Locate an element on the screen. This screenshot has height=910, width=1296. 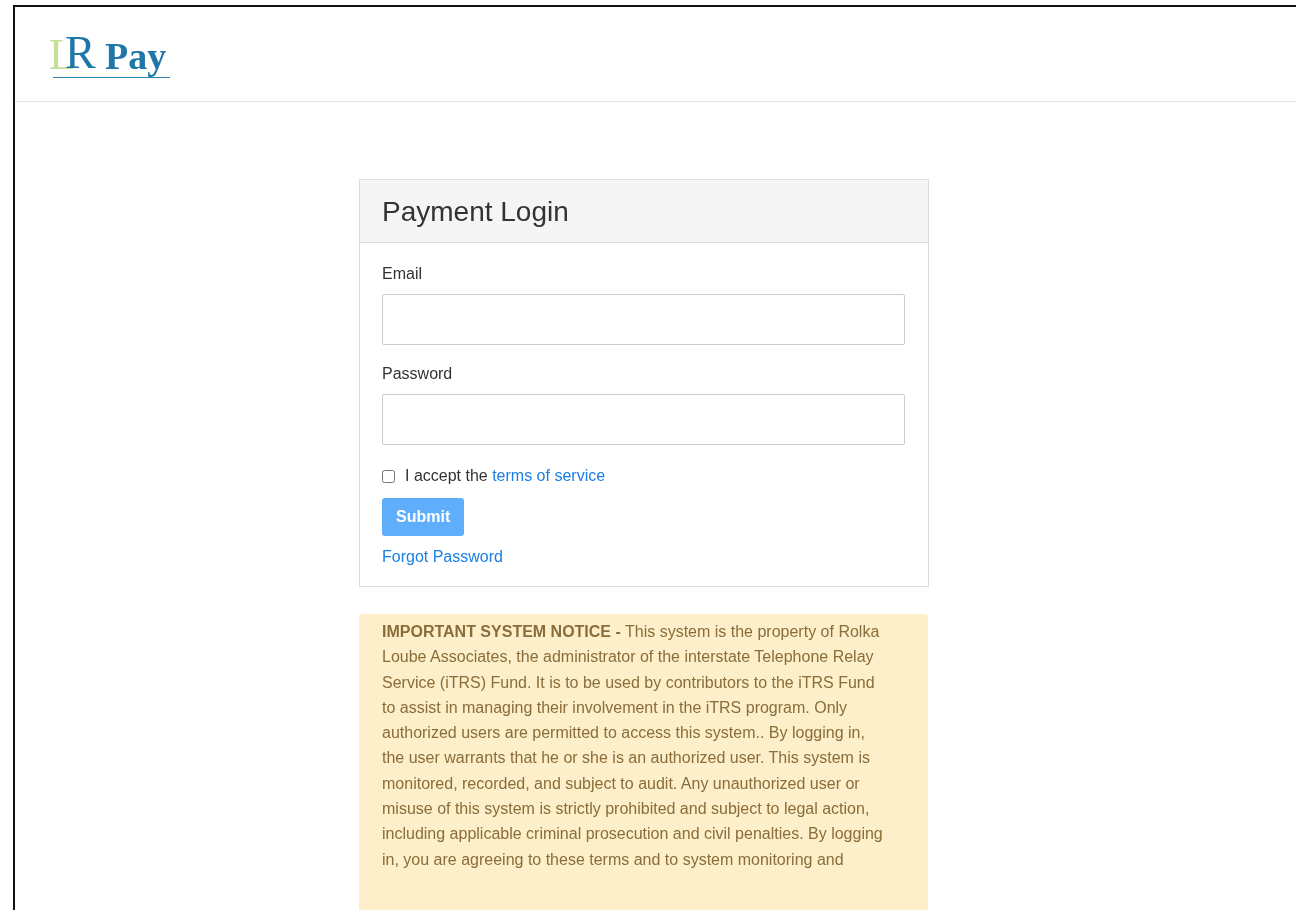
system-notice: IMPORTANT SYSTEM NOTICE - This system is the property of Rolka Loube Associates, the administrator of the interstate Telephone Relay Service (iTRS) Fund. It is to be used by contributors to the iTRS Fund to assist in managing their involvement in the iTRS program. Only authorized users are permitted to access this system.. By logging in, the user warrants that he or she is an authorized user. This system is monitored, recorded, and subject to audit. Any unauthorized user or misuse of this system is strictly prohibited and subject to legal action, including applicable criminal prosecution and civil penalties. By logging in, you are agreeing to these terms and to system monitoring and is located at coordinates (643, 762).